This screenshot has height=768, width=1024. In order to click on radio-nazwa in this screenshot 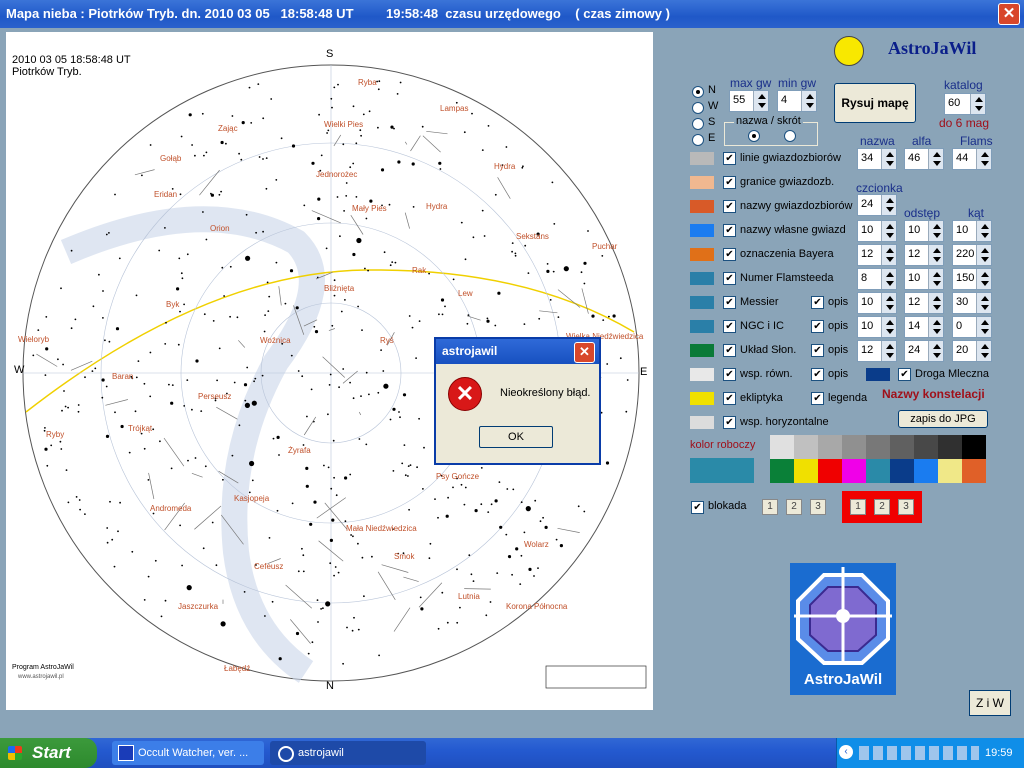, I will do `click(754, 136)`.